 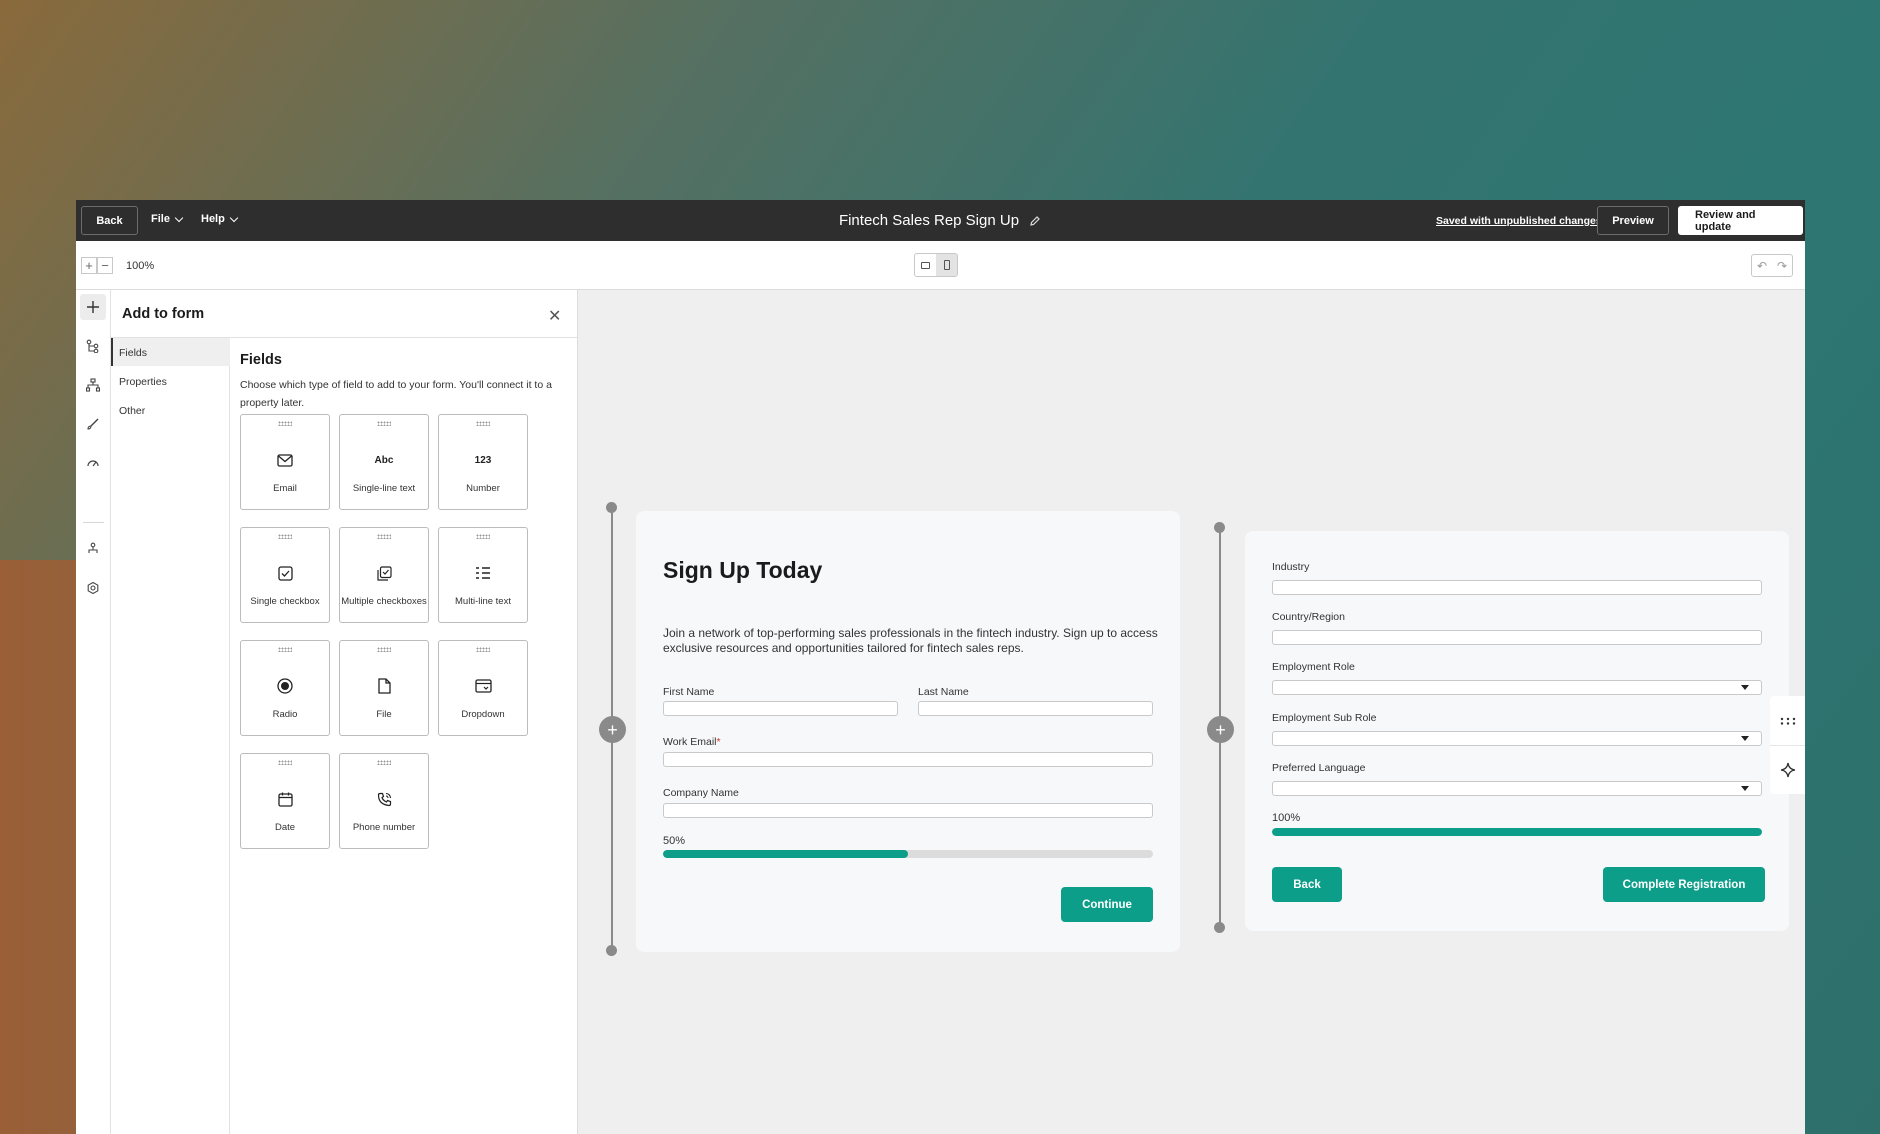 I want to click on tree-icon, so click(x=92, y=346).